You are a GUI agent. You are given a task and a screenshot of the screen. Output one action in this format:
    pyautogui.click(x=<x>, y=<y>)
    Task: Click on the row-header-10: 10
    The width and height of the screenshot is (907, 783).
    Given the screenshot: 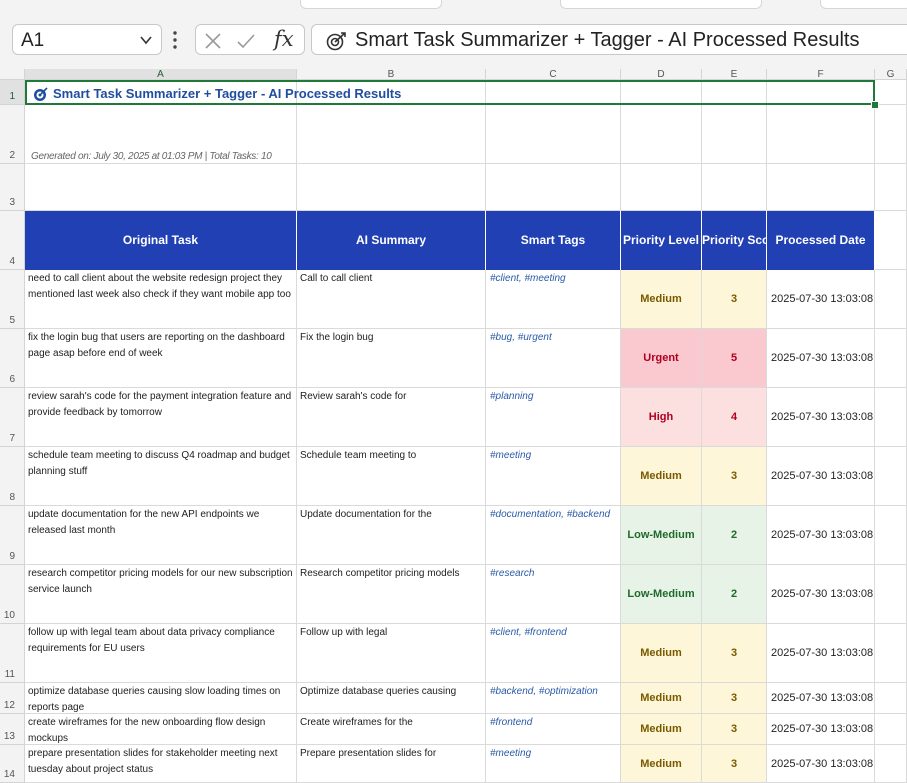 What is the action you would take?
    pyautogui.click(x=12, y=594)
    